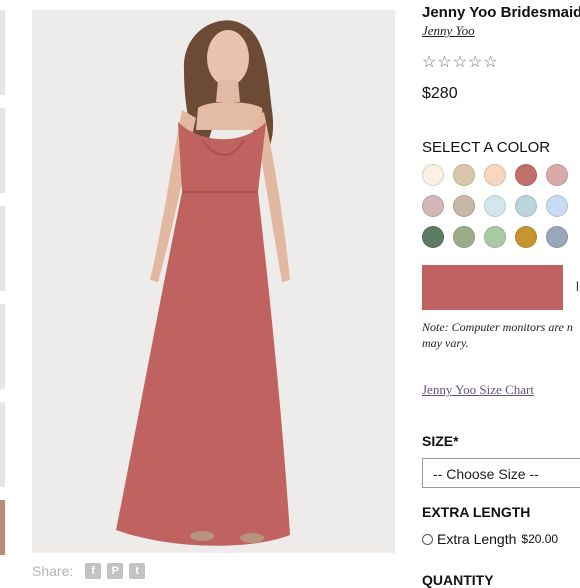  I want to click on thumbnail-strip, so click(3, 290).